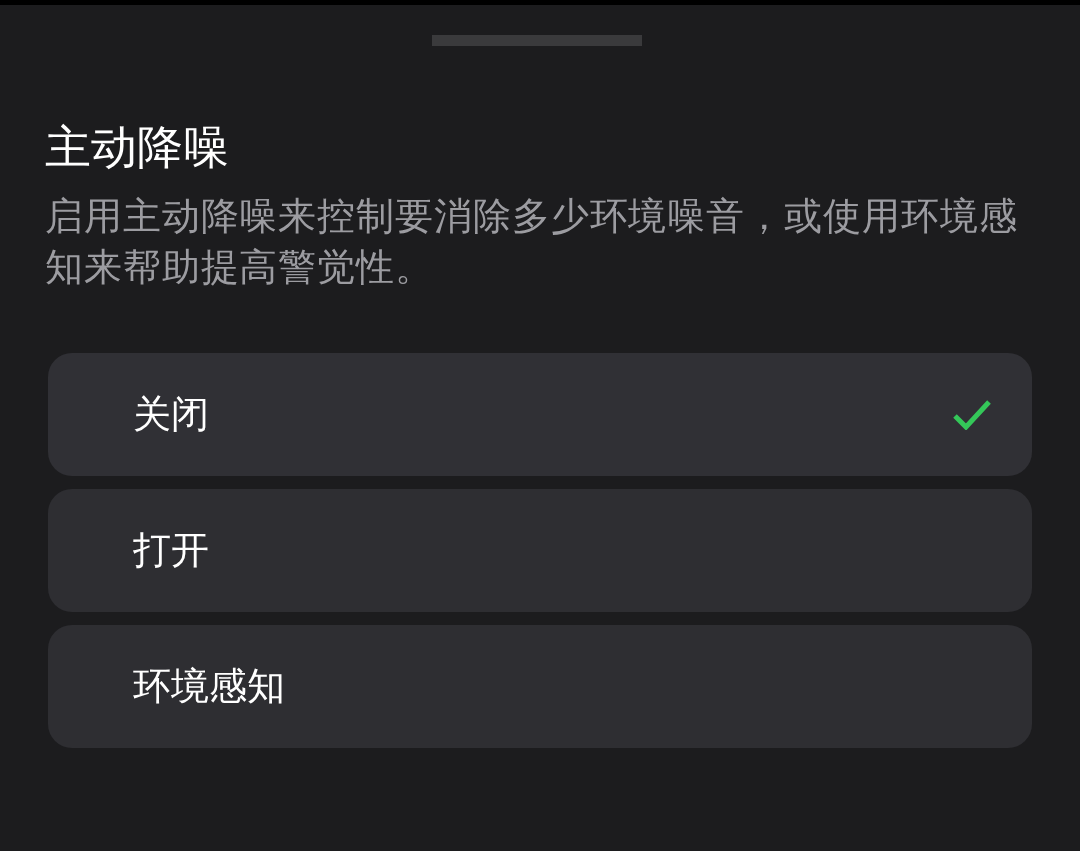 This screenshot has width=1080, height=851. Describe the element at coordinates (540, 414) in the screenshot. I see `option-row: 关闭` at that location.